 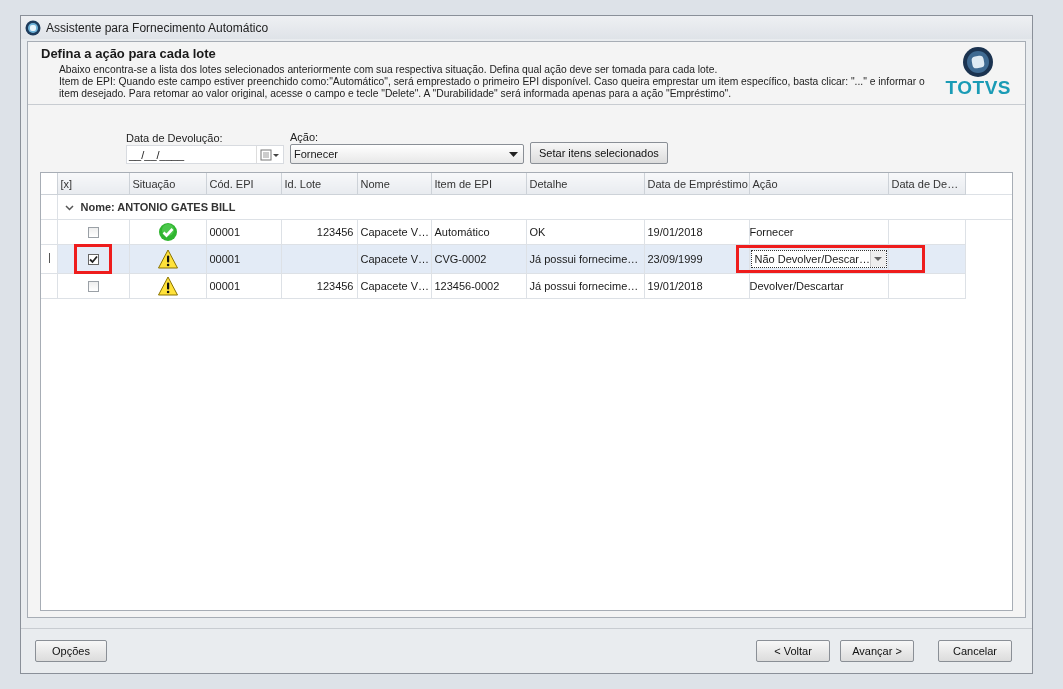 I want to click on step-title: Defina a ação para cada lote, so click(x=129, y=53).